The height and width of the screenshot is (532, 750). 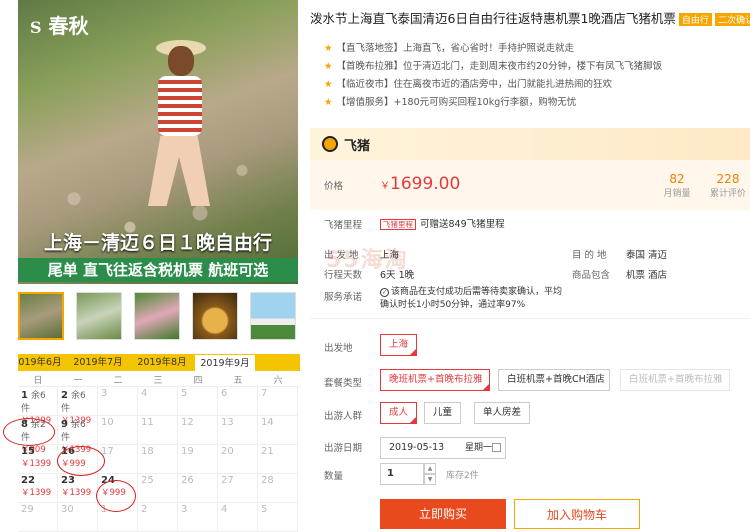 What do you see at coordinates (78, 381) in the screenshot?
I see `weekday-label: 一` at bounding box center [78, 381].